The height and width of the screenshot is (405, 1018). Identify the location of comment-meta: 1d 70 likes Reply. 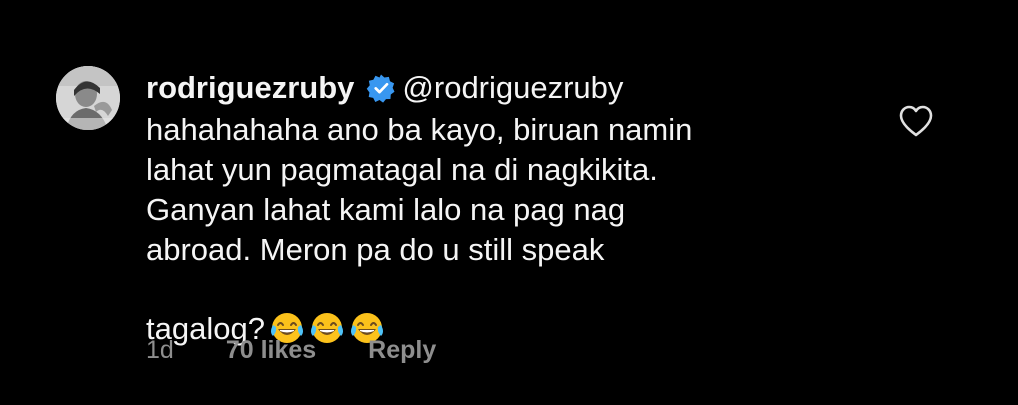
(291, 350).